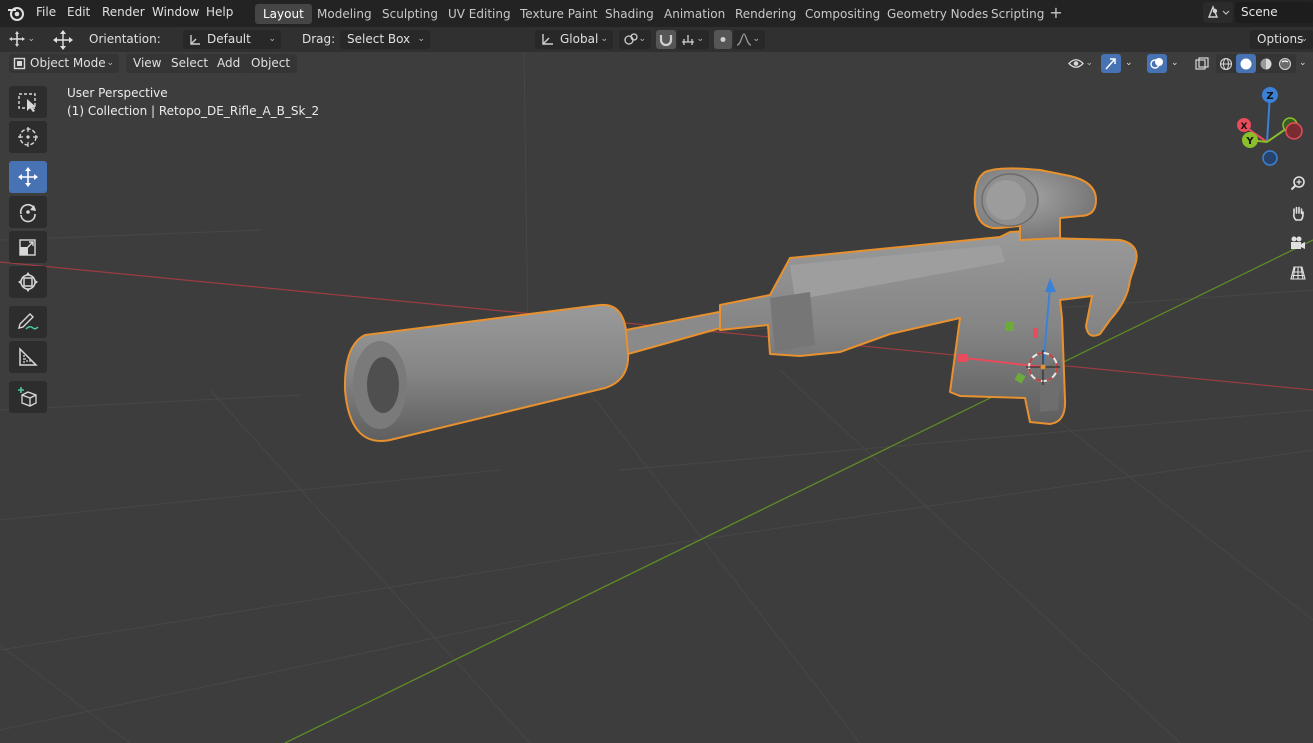 The width and height of the screenshot is (1313, 743). I want to click on shading-mode-group, so click(1256, 63).